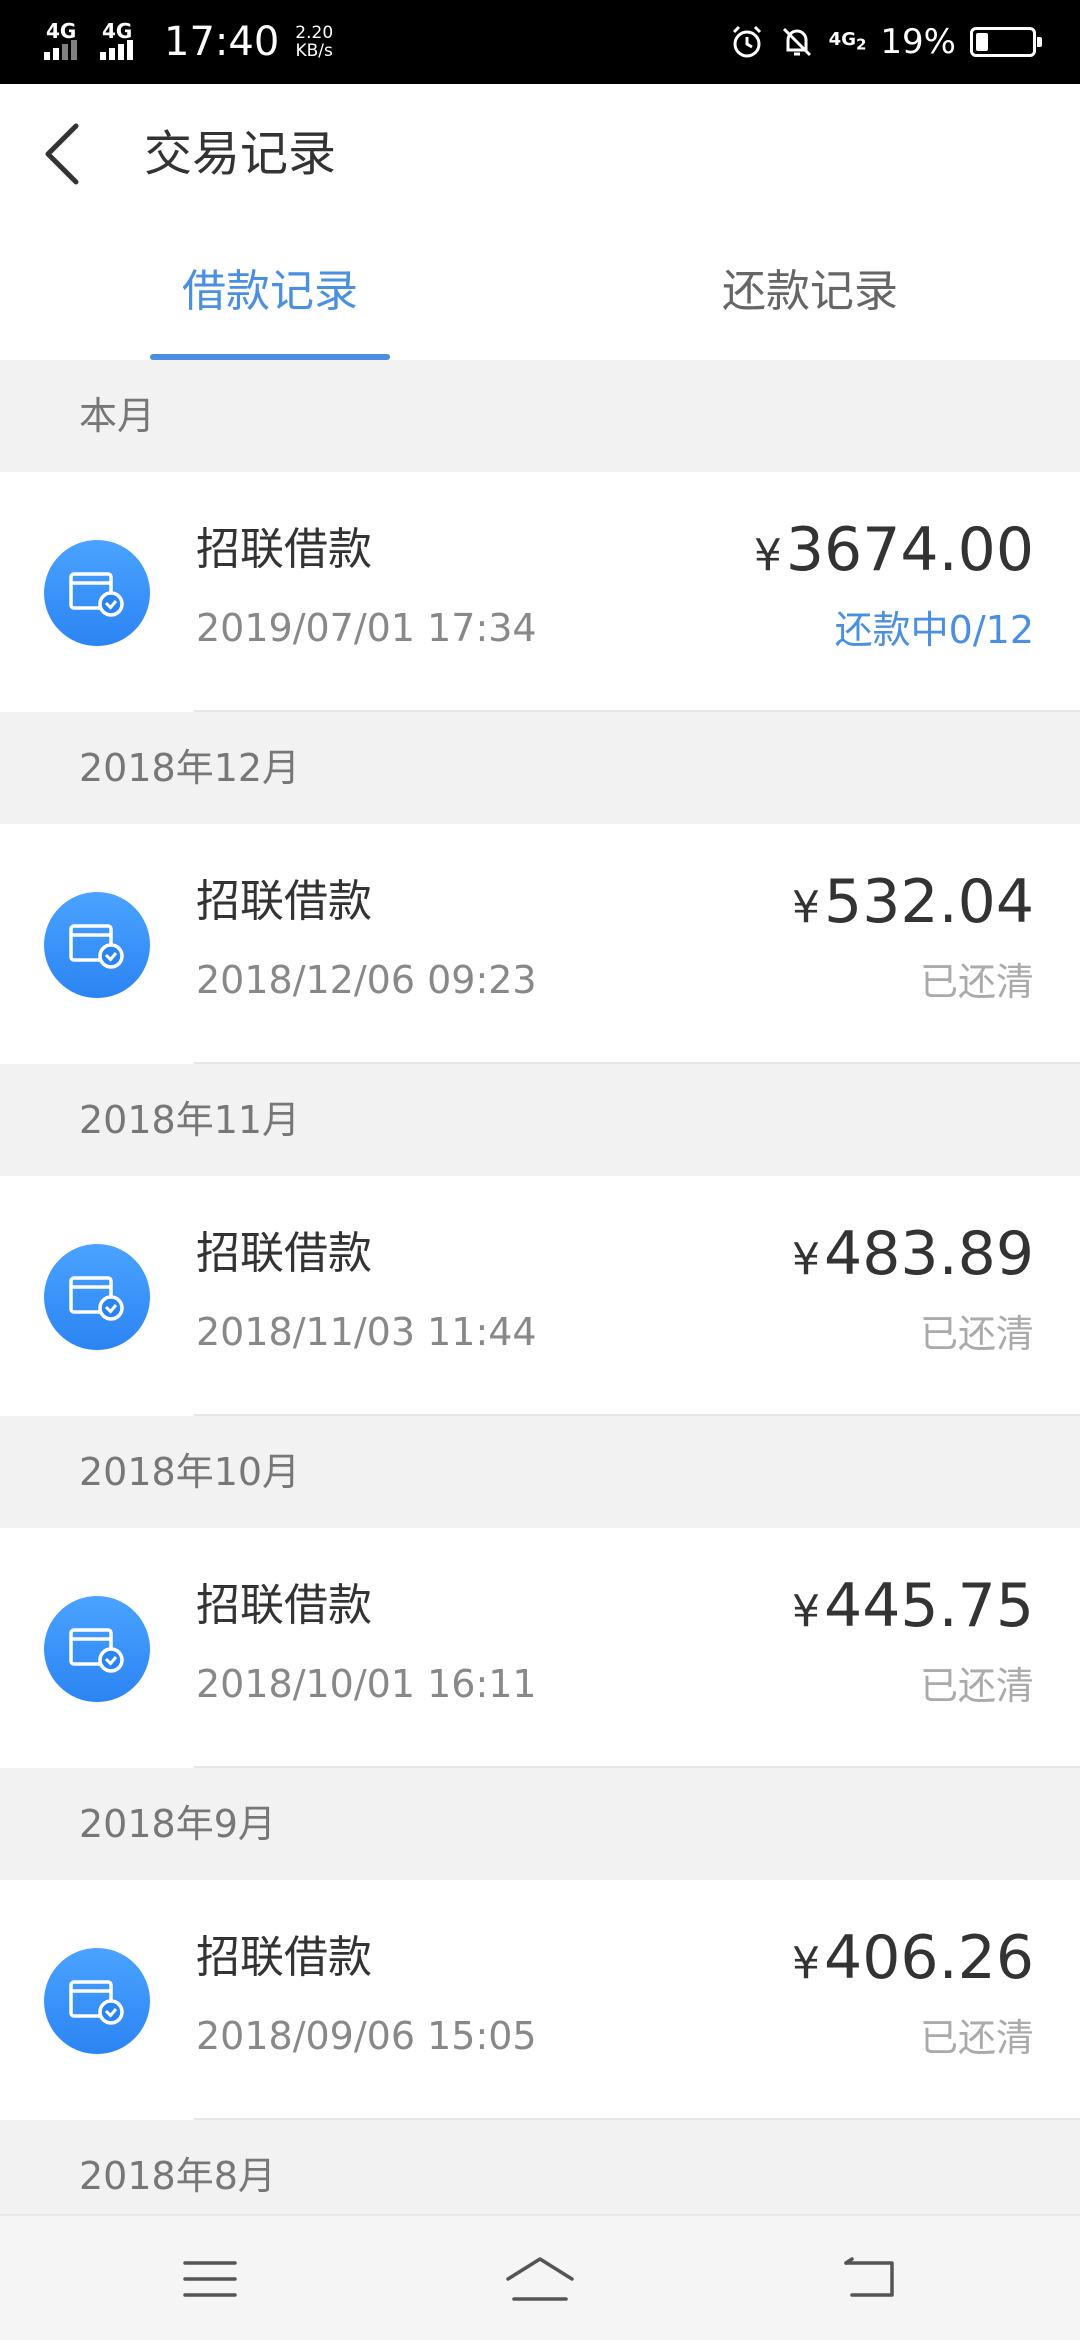 Image resolution: width=1080 pixels, height=2340 pixels. Describe the element at coordinates (540, 1472) in the screenshot. I see `section-header: 2018年10月` at that location.